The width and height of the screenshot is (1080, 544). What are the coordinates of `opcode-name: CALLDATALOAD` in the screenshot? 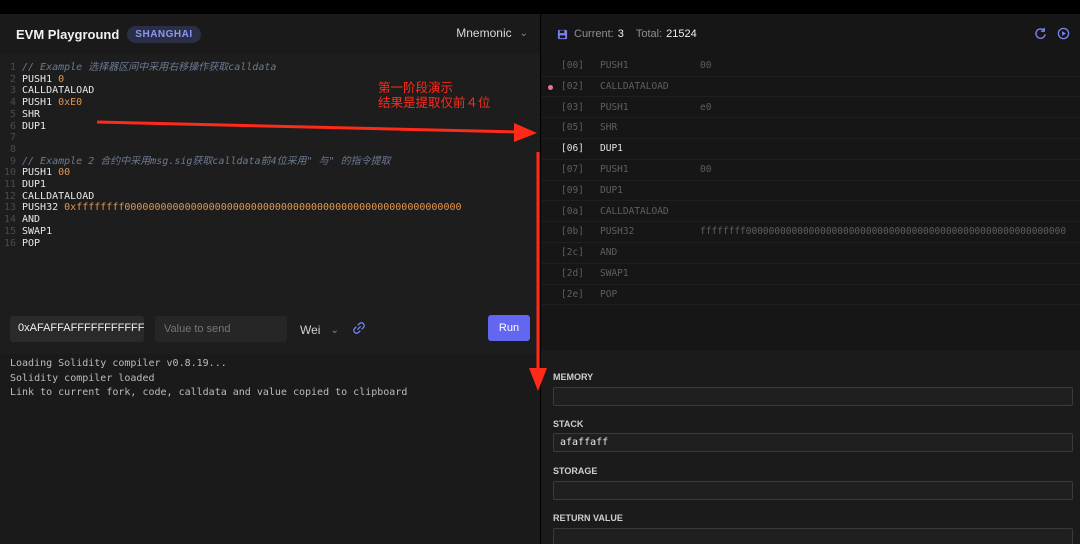 It's located at (634, 211).